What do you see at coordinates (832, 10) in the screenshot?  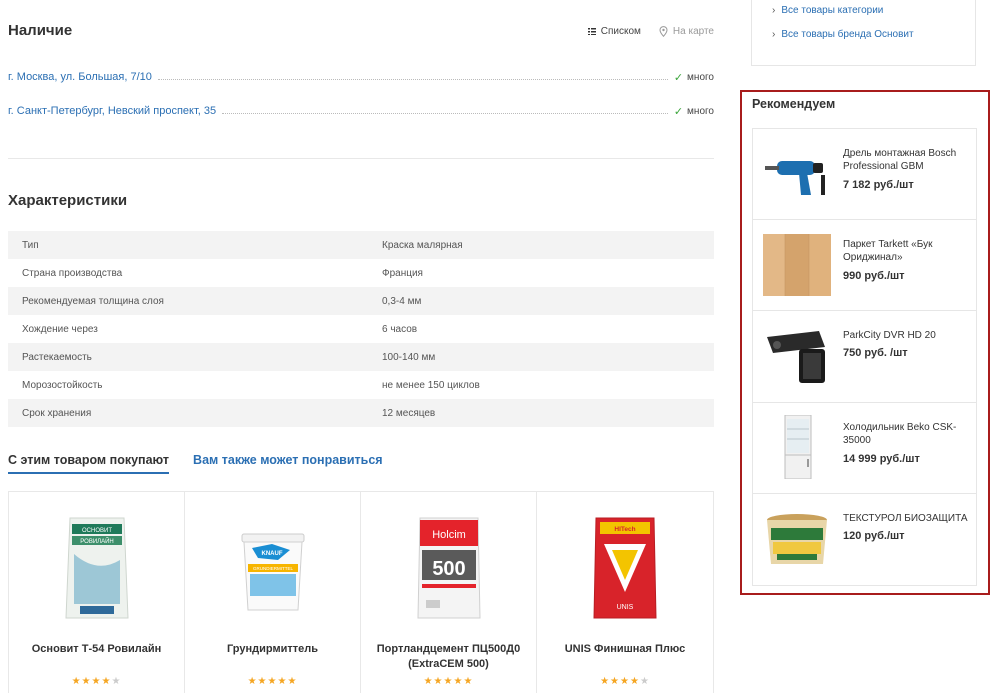 I see `sidebar-link-label: Все товары категории` at bounding box center [832, 10].